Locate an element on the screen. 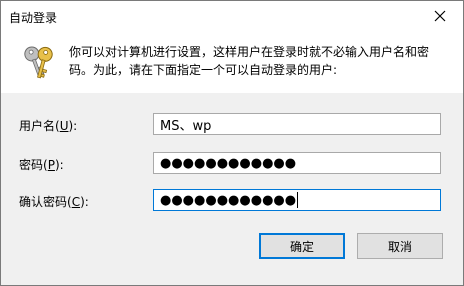 Image resolution: width=464 pixels, height=286 pixels. username-label: 用户名(U): is located at coordinates (48, 126).